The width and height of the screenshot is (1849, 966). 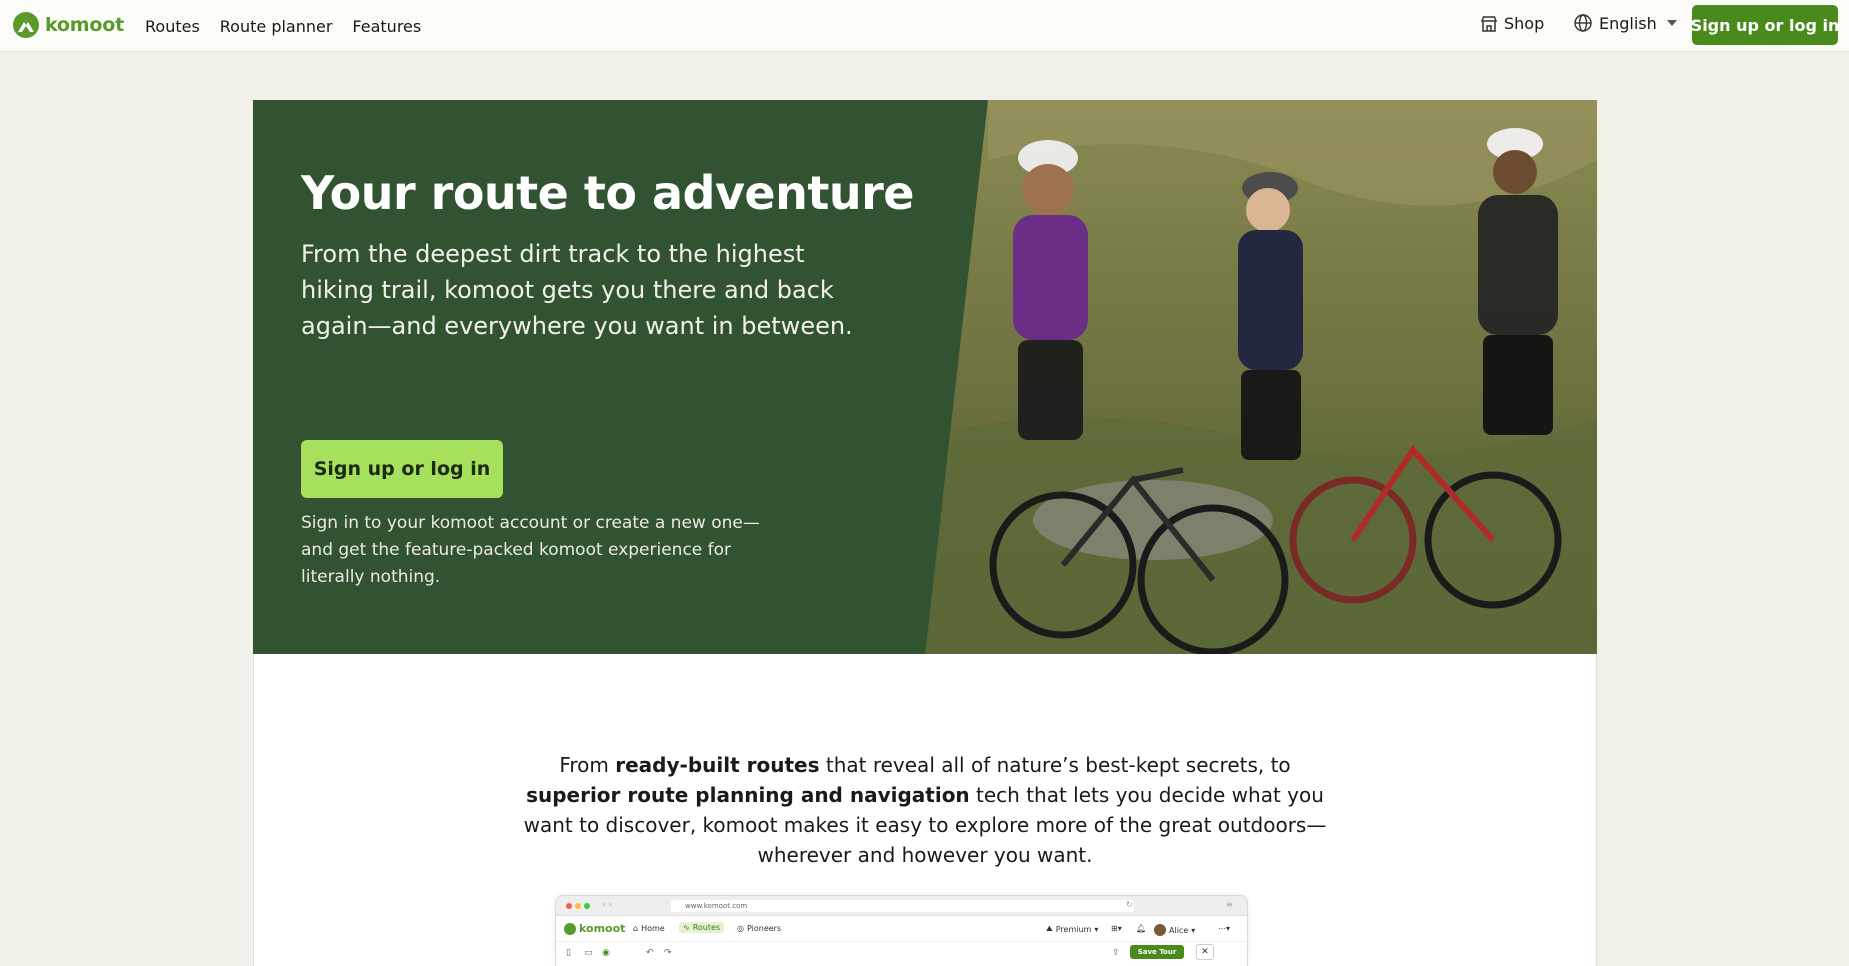 What do you see at coordinates (740, 928) in the screenshot?
I see `pioneers-icon: ◎` at bounding box center [740, 928].